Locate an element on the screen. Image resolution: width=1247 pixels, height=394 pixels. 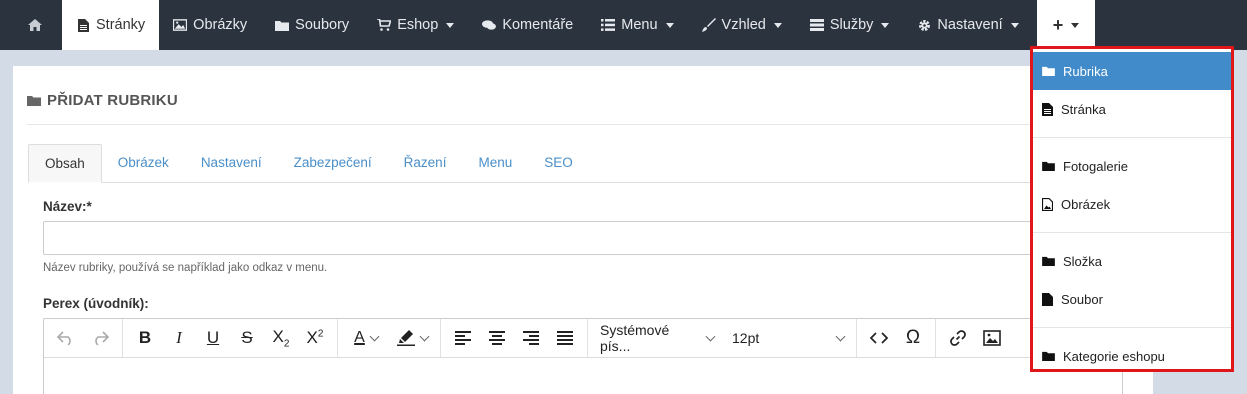
nav-obrazky: Obrázky is located at coordinates (210, 25).